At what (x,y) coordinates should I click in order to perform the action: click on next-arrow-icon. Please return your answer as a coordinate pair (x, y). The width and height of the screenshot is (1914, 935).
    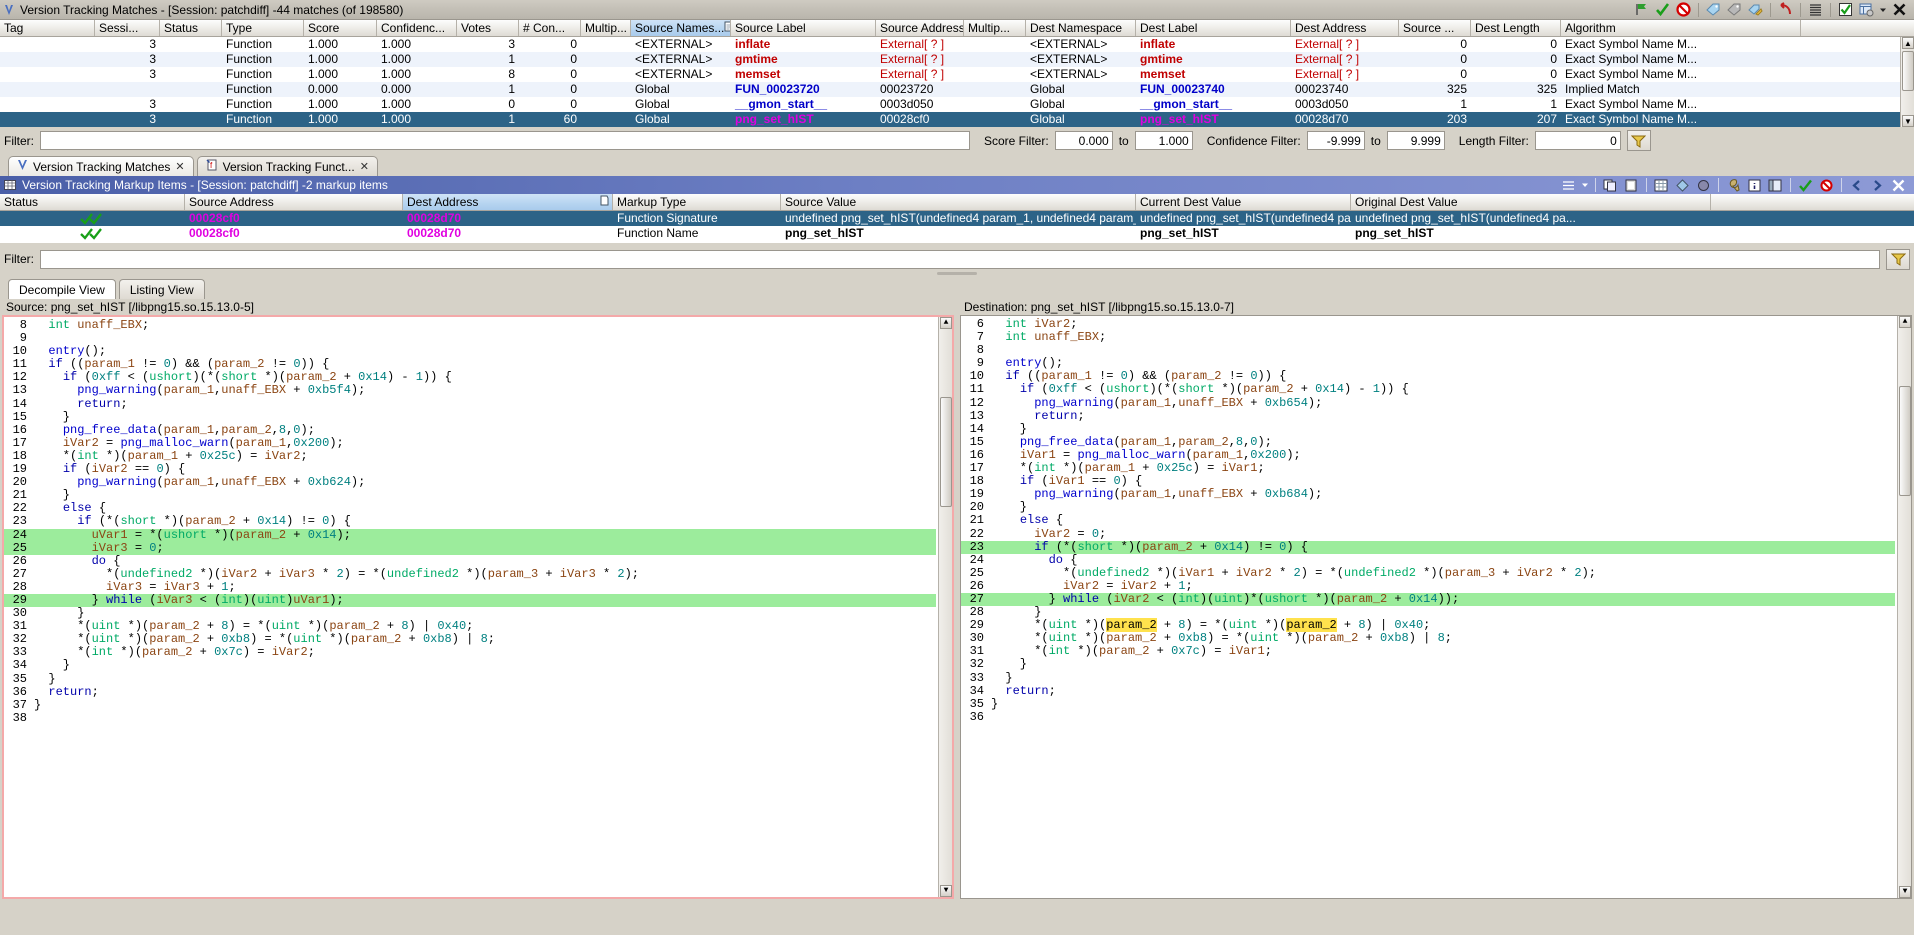
    Looking at the image, I should click on (1877, 185).